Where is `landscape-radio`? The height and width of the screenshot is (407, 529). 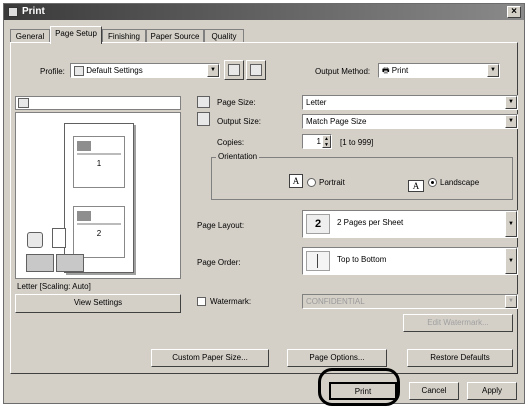 landscape-radio is located at coordinates (432, 182).